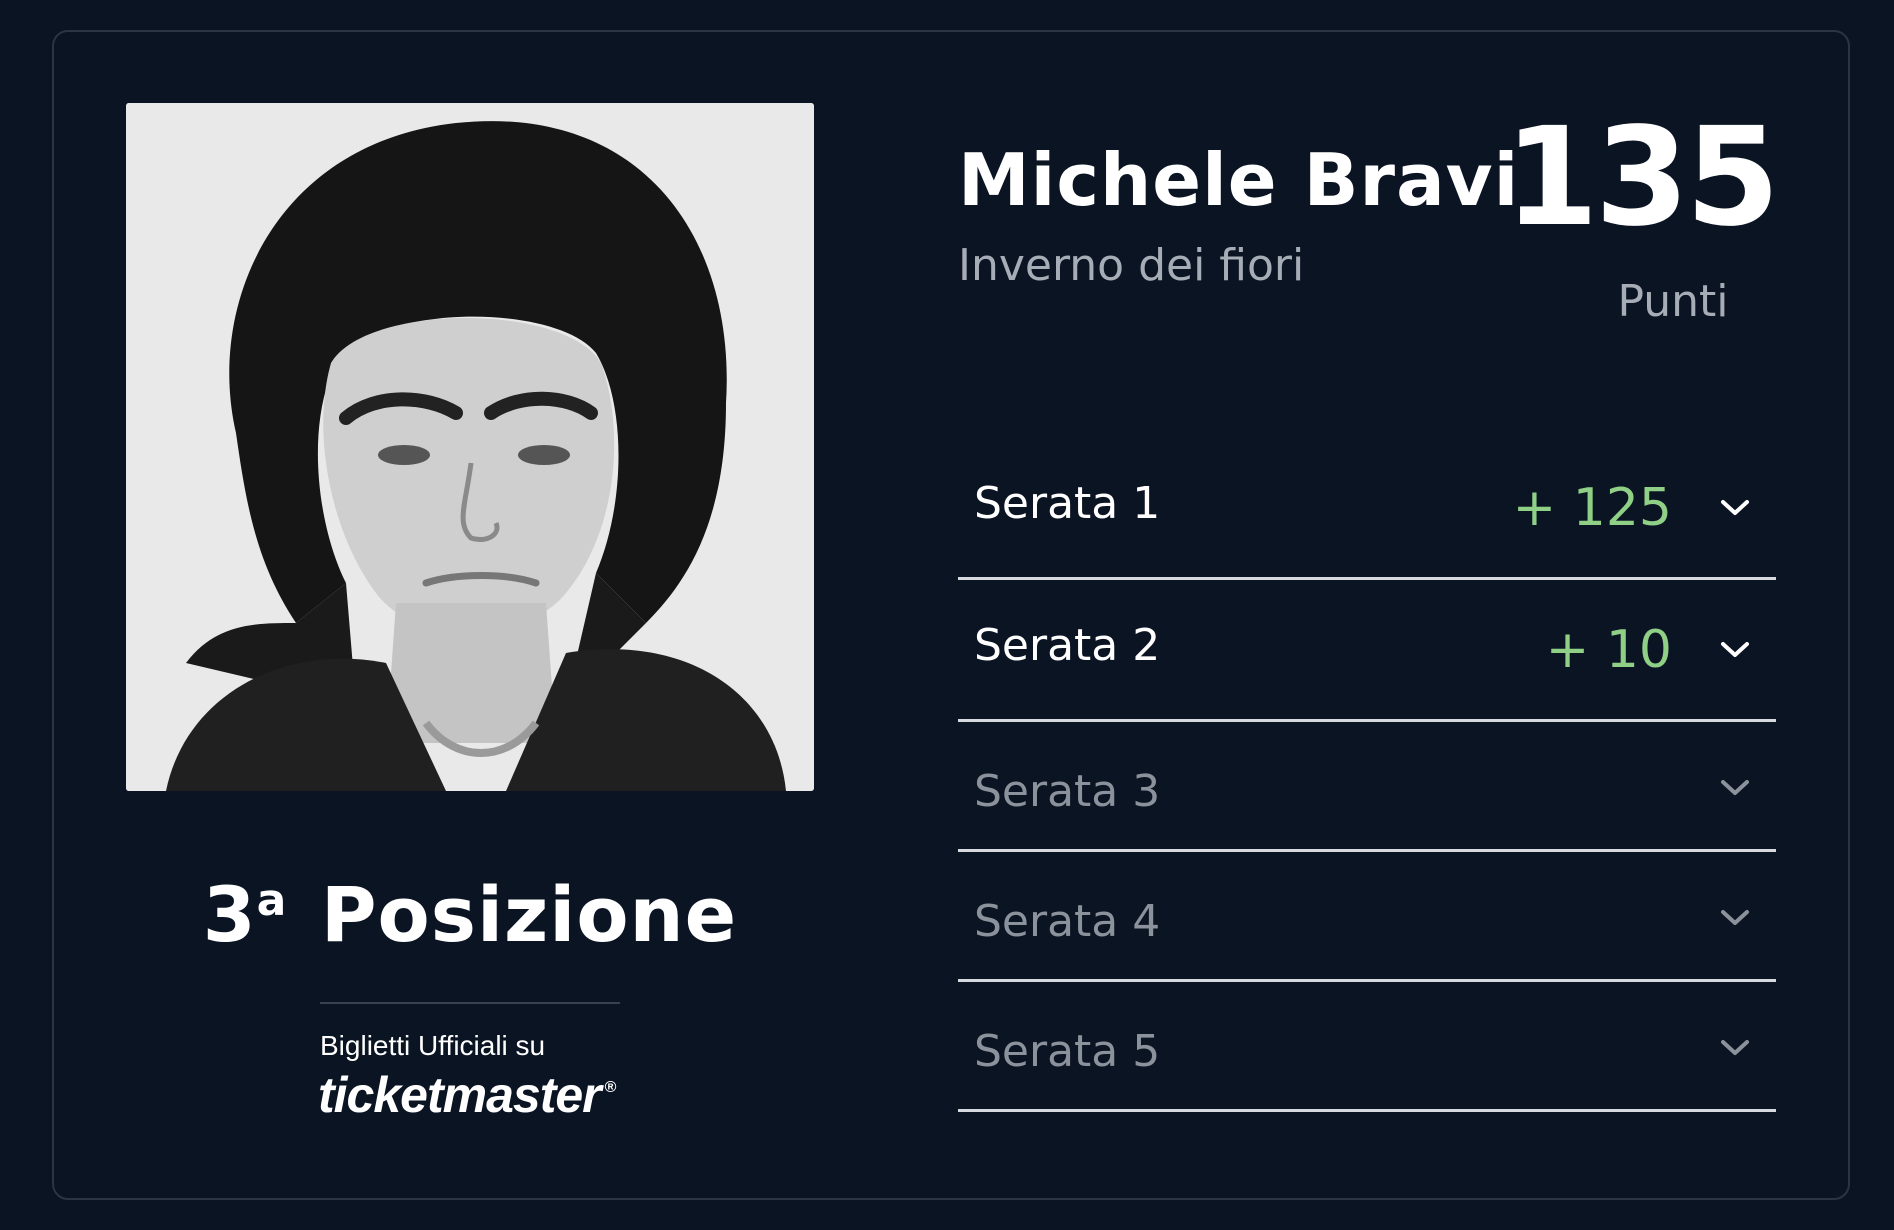  What do you see at coordinates (470, 1003) in the screenshot?
I see `sponsor-divider` at bounding box center [470, 1003].